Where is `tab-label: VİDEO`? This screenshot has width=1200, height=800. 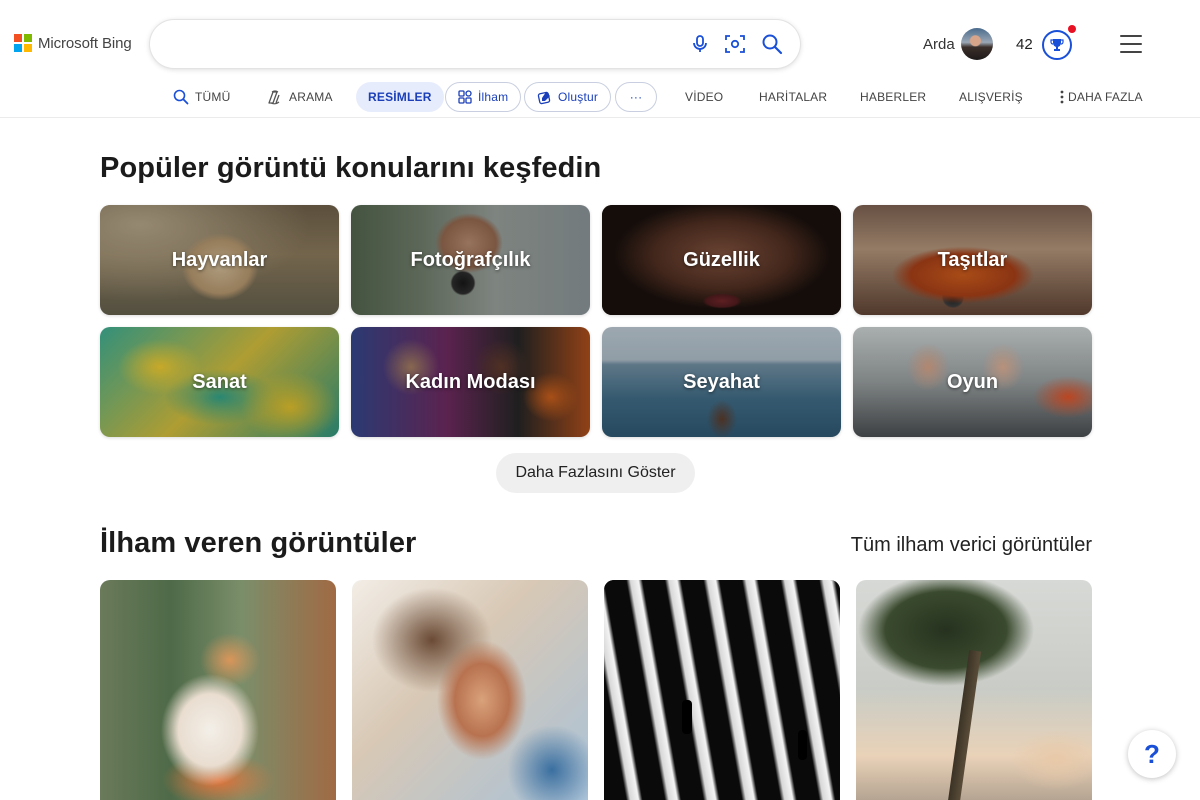
tab-label: VİDEO is located at coordinates (704, 97).